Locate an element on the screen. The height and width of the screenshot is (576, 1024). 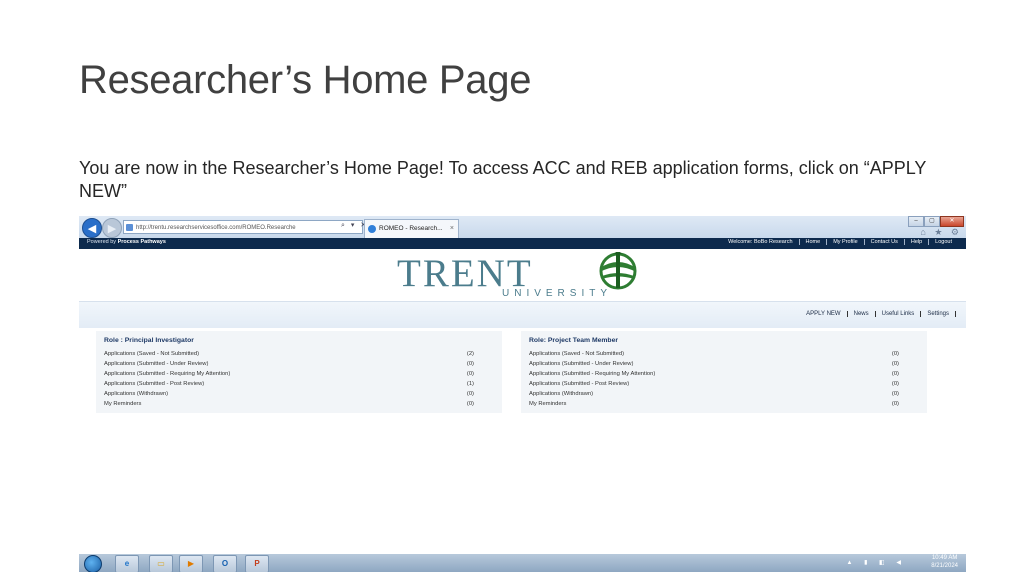
settings-link: Settings is located at coordinates (938, 314).